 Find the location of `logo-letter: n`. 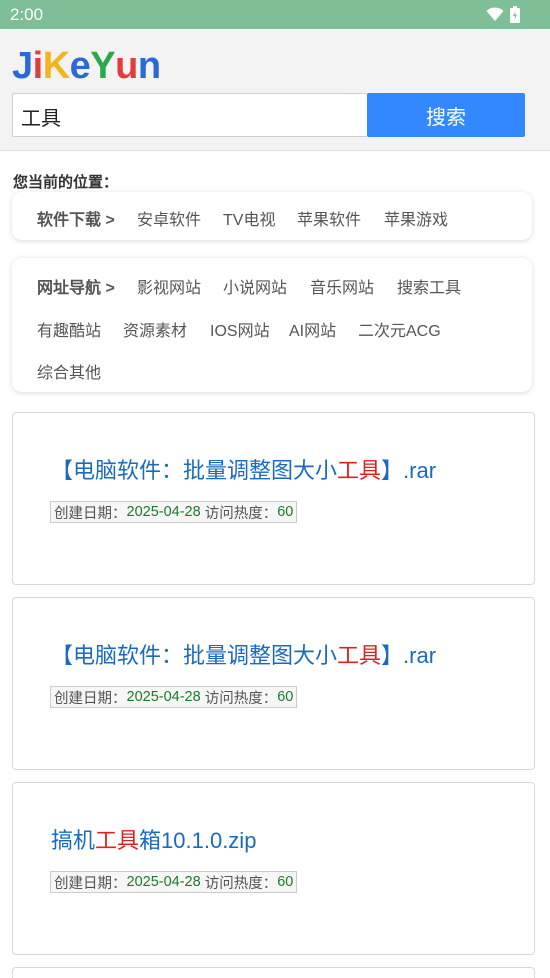

logo-letter: n is located at coordinates (149, 66).